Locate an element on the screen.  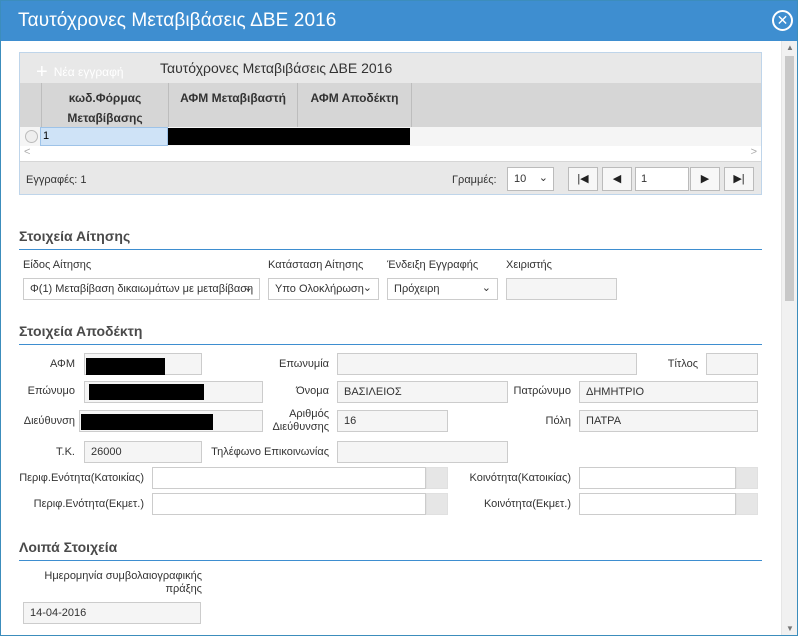
region-farm-field is located at coordinates (289, 504).